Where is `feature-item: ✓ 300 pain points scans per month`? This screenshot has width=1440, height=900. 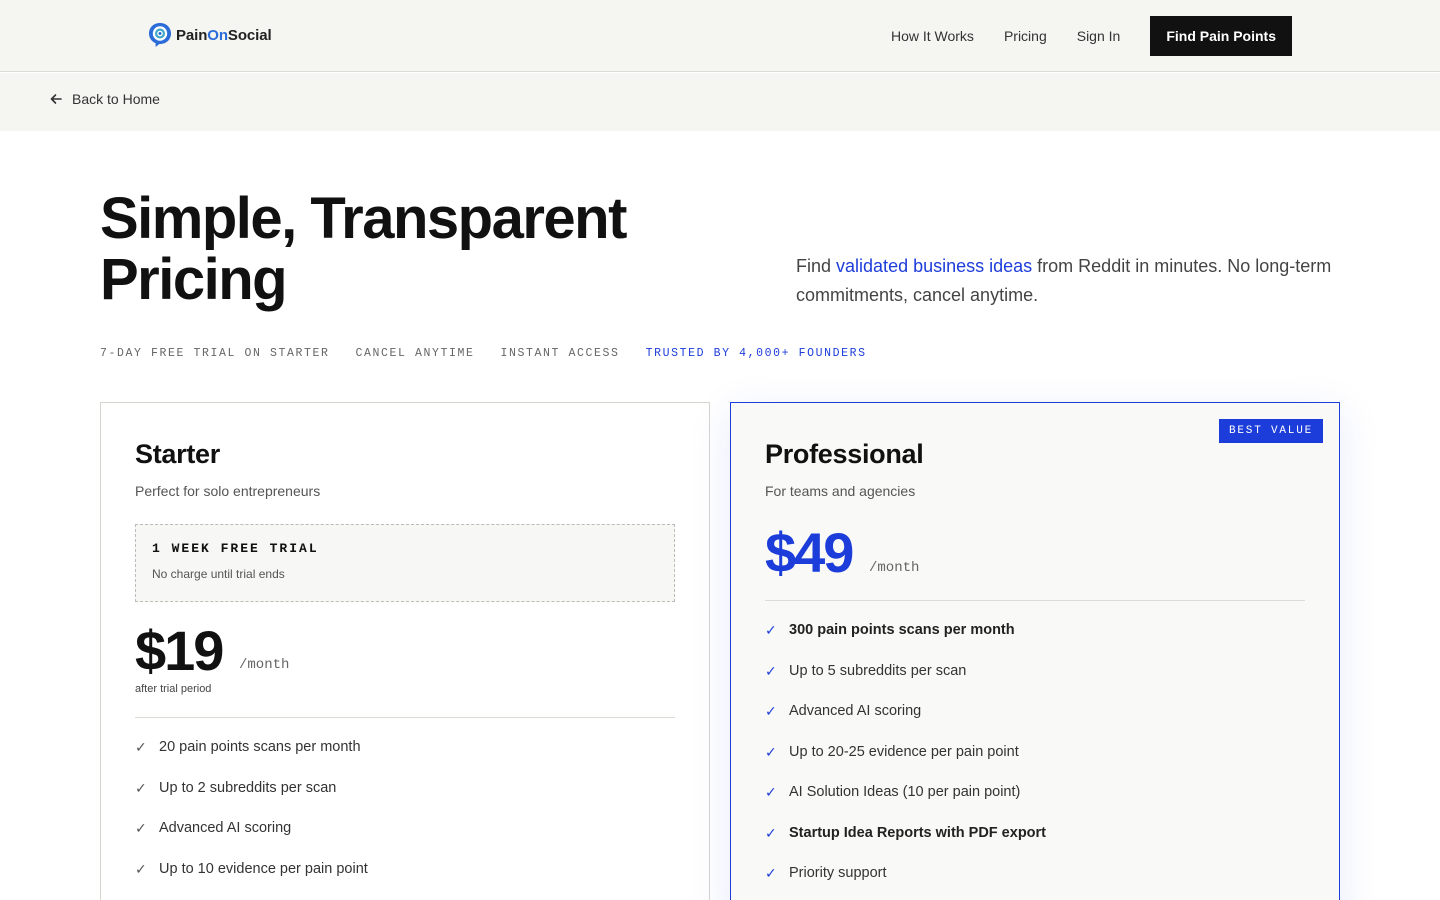 feature-item: ✓ 300 pain points scans per month is located at coordinates (890, 630).